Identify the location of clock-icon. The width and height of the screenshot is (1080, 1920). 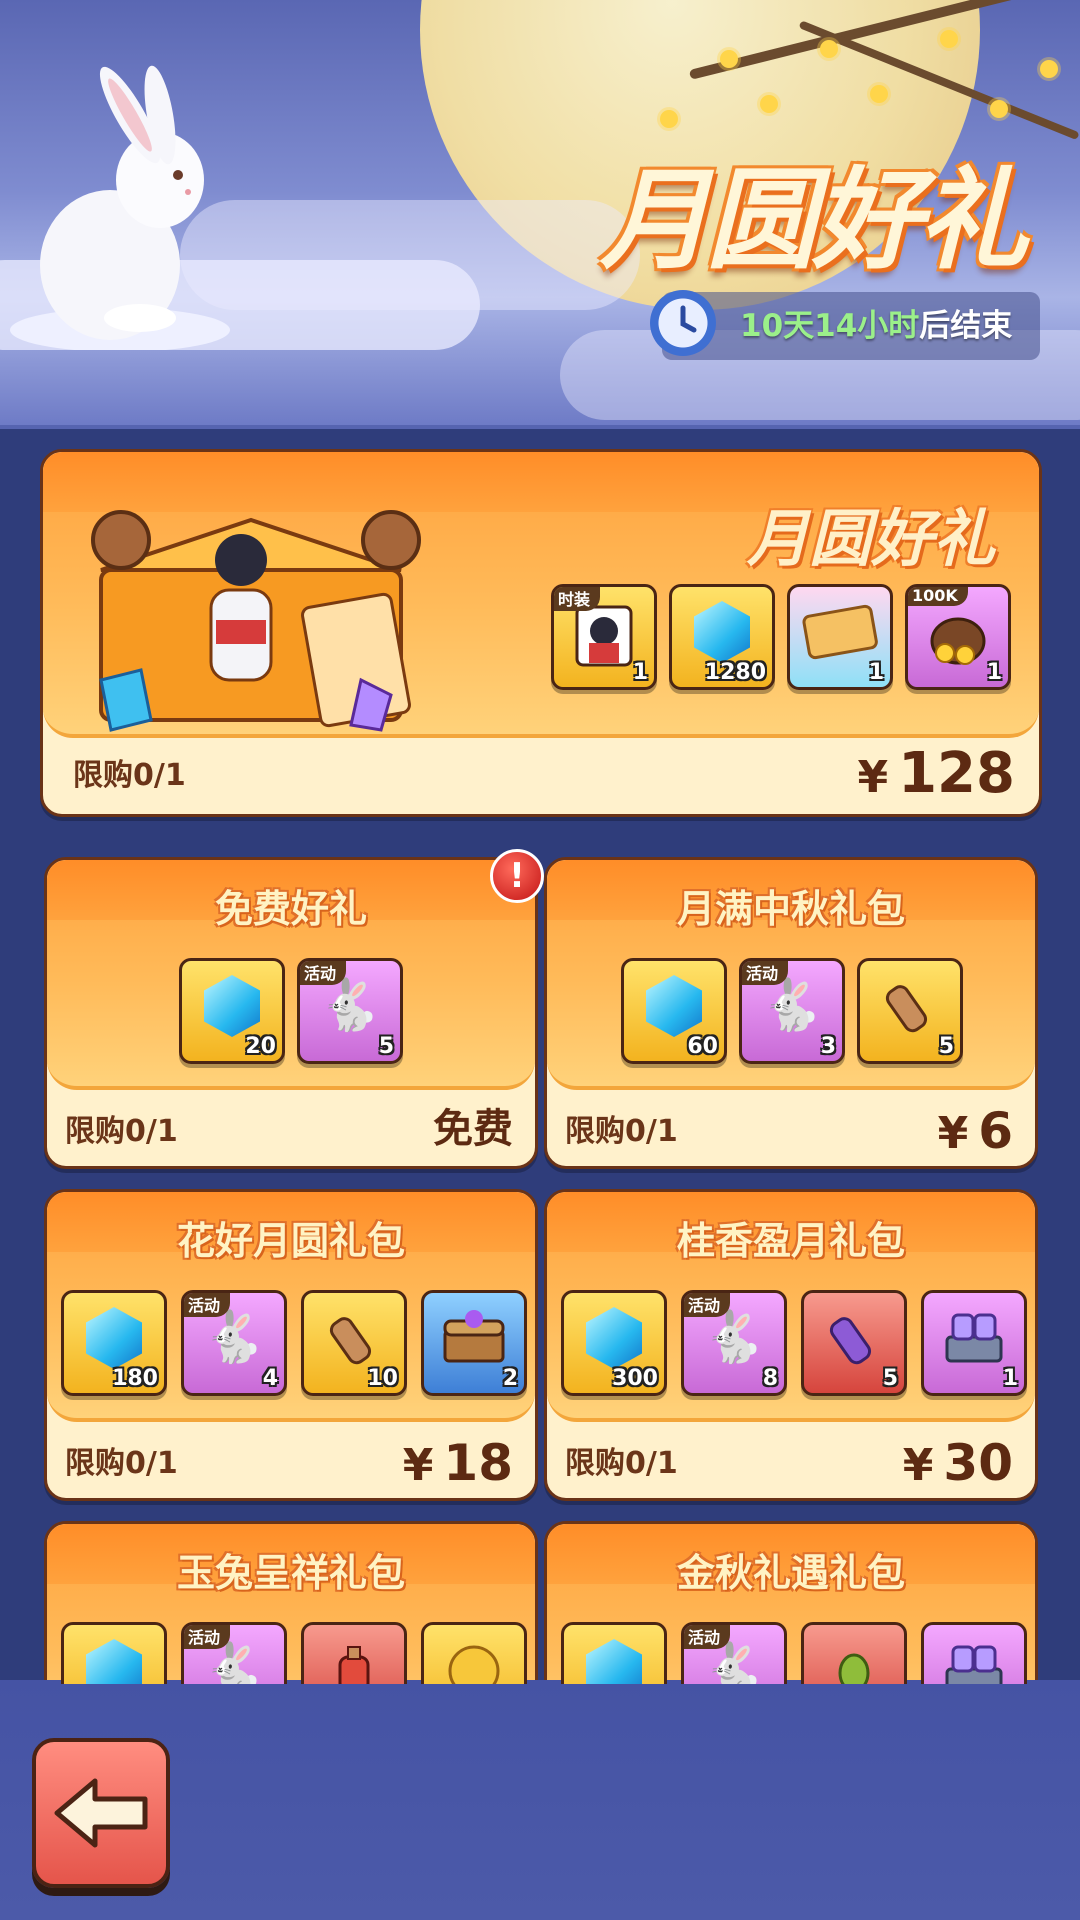
(683, 323).